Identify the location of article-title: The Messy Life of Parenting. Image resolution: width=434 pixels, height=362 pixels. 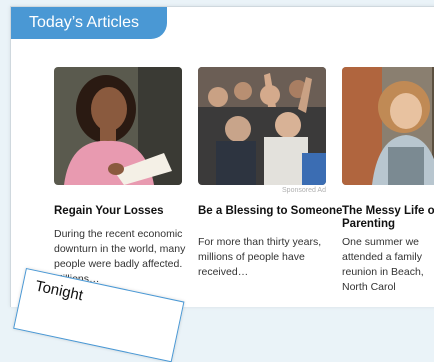
(388, 218).